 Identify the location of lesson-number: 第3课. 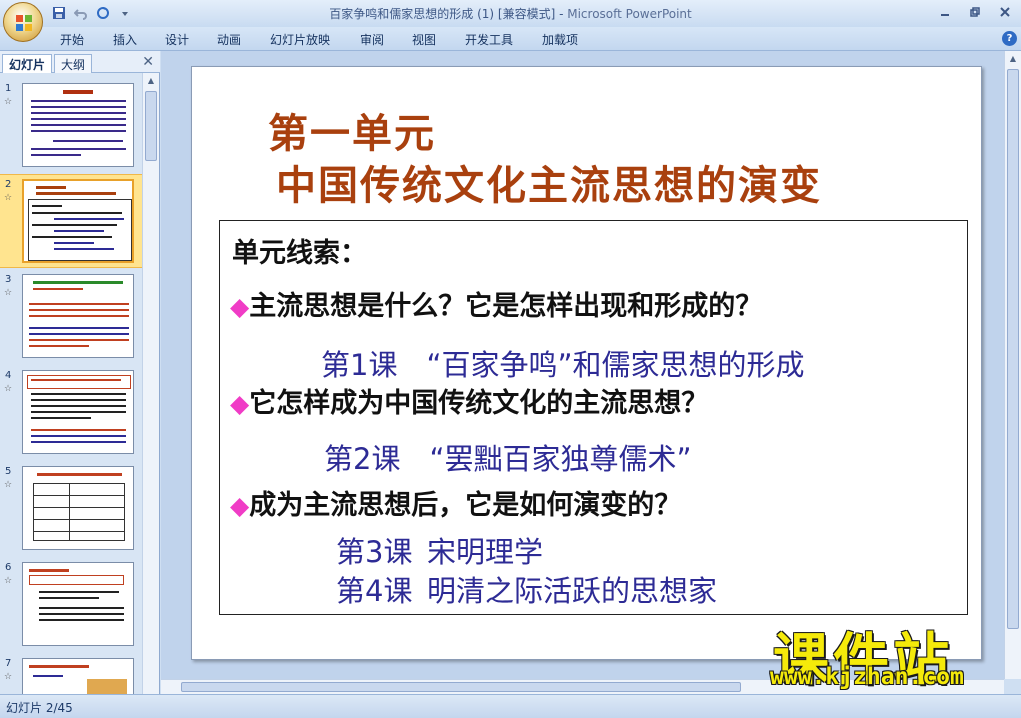
(374, 552).